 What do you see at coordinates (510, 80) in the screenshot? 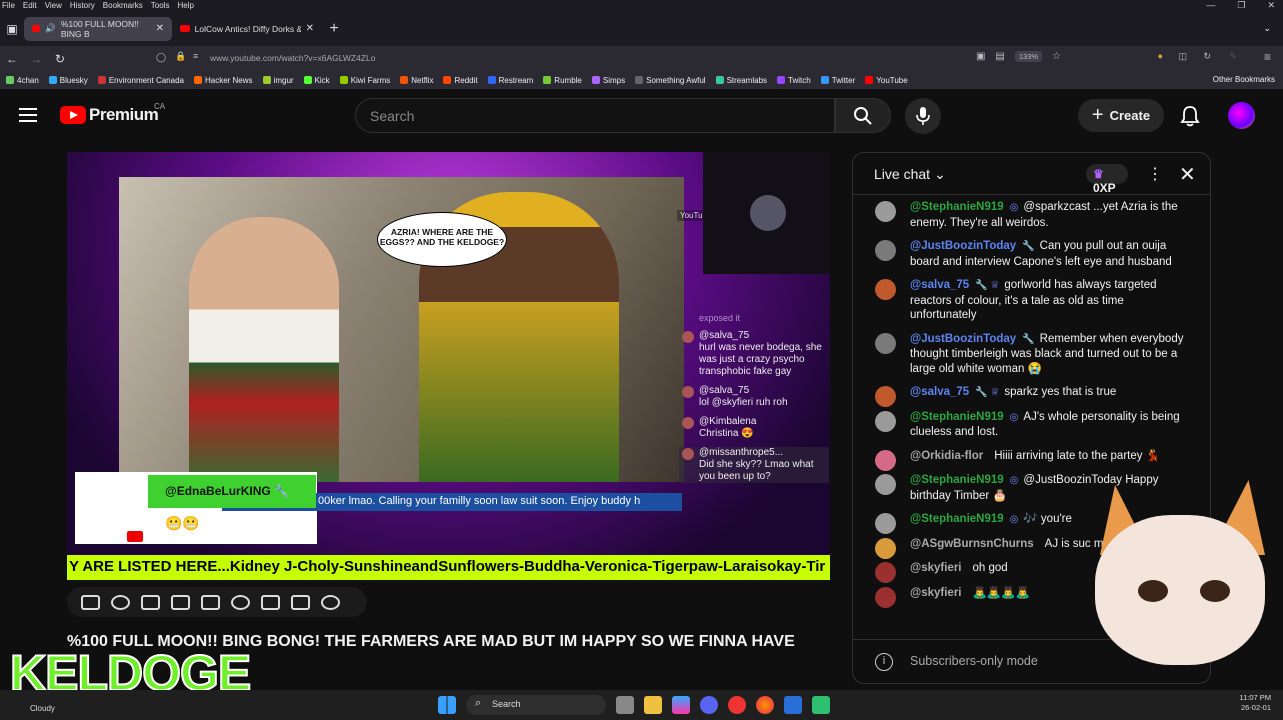
I see `bookmark-restream: Restream` at bounding box center [510, 80].